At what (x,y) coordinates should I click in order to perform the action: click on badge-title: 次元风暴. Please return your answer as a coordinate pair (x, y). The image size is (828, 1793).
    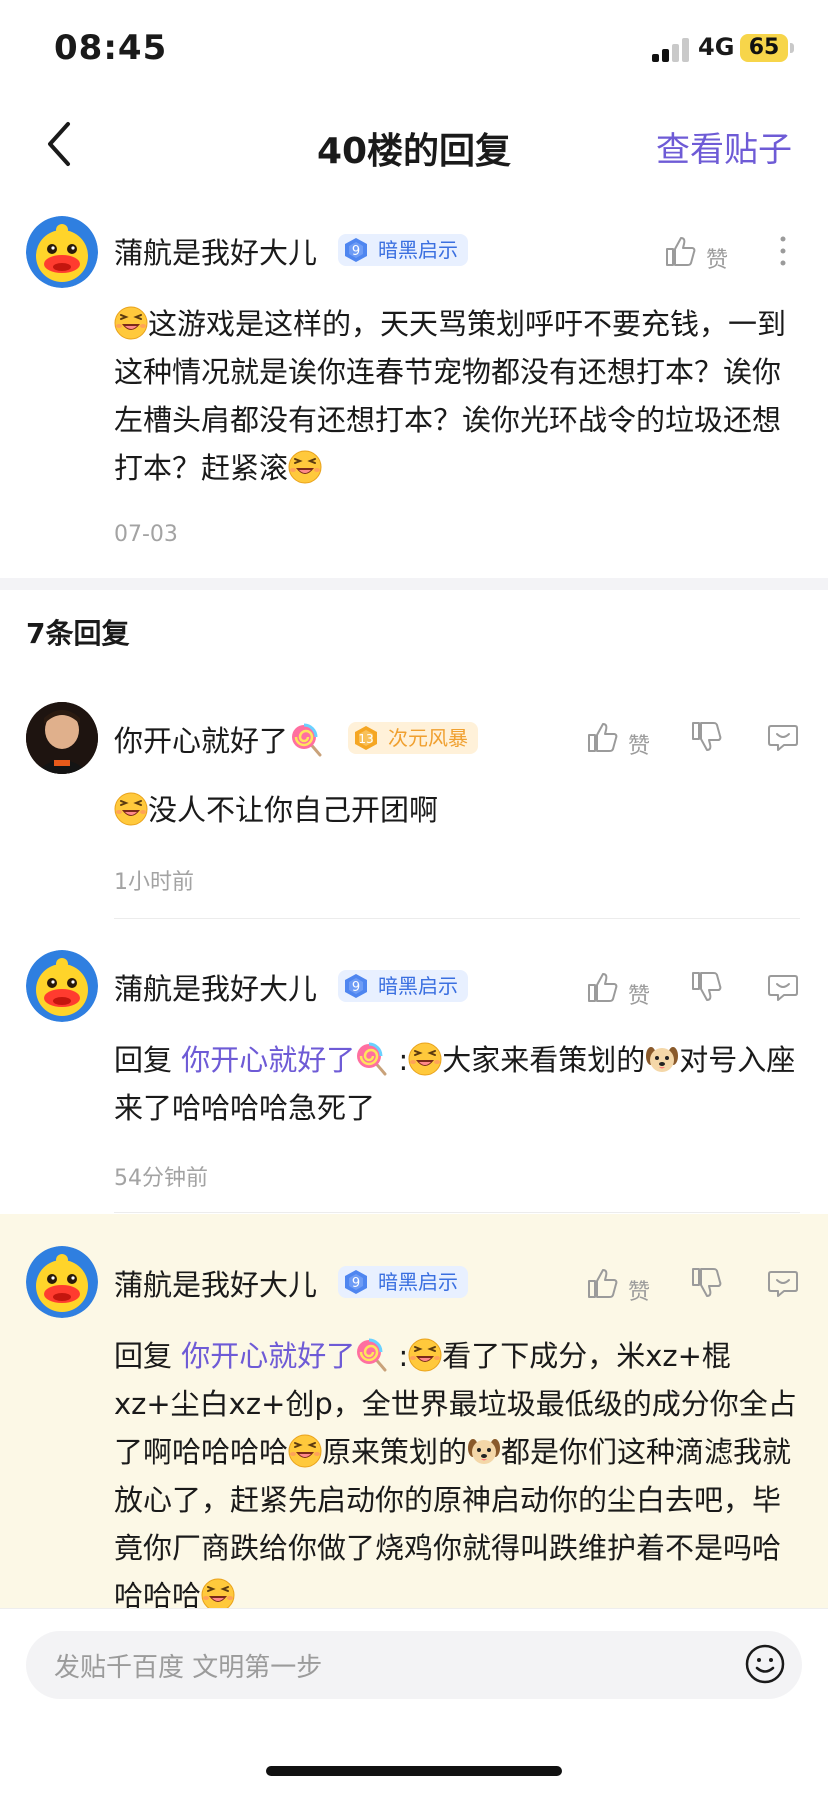
    Looking at the image, I should click on (428, 738).